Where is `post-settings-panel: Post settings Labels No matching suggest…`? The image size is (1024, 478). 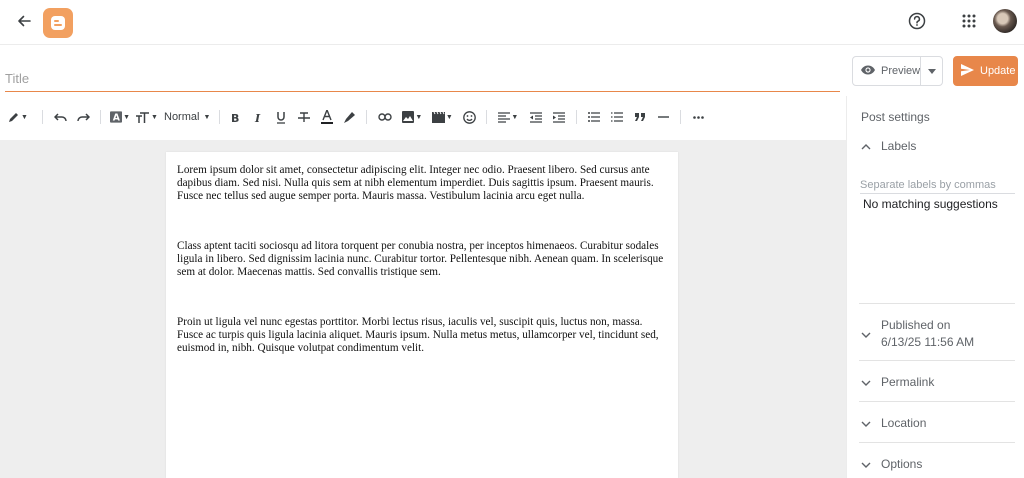 post-settings-panel: Post settings Labels No matching suggest… is located at coordinates (935, 287).